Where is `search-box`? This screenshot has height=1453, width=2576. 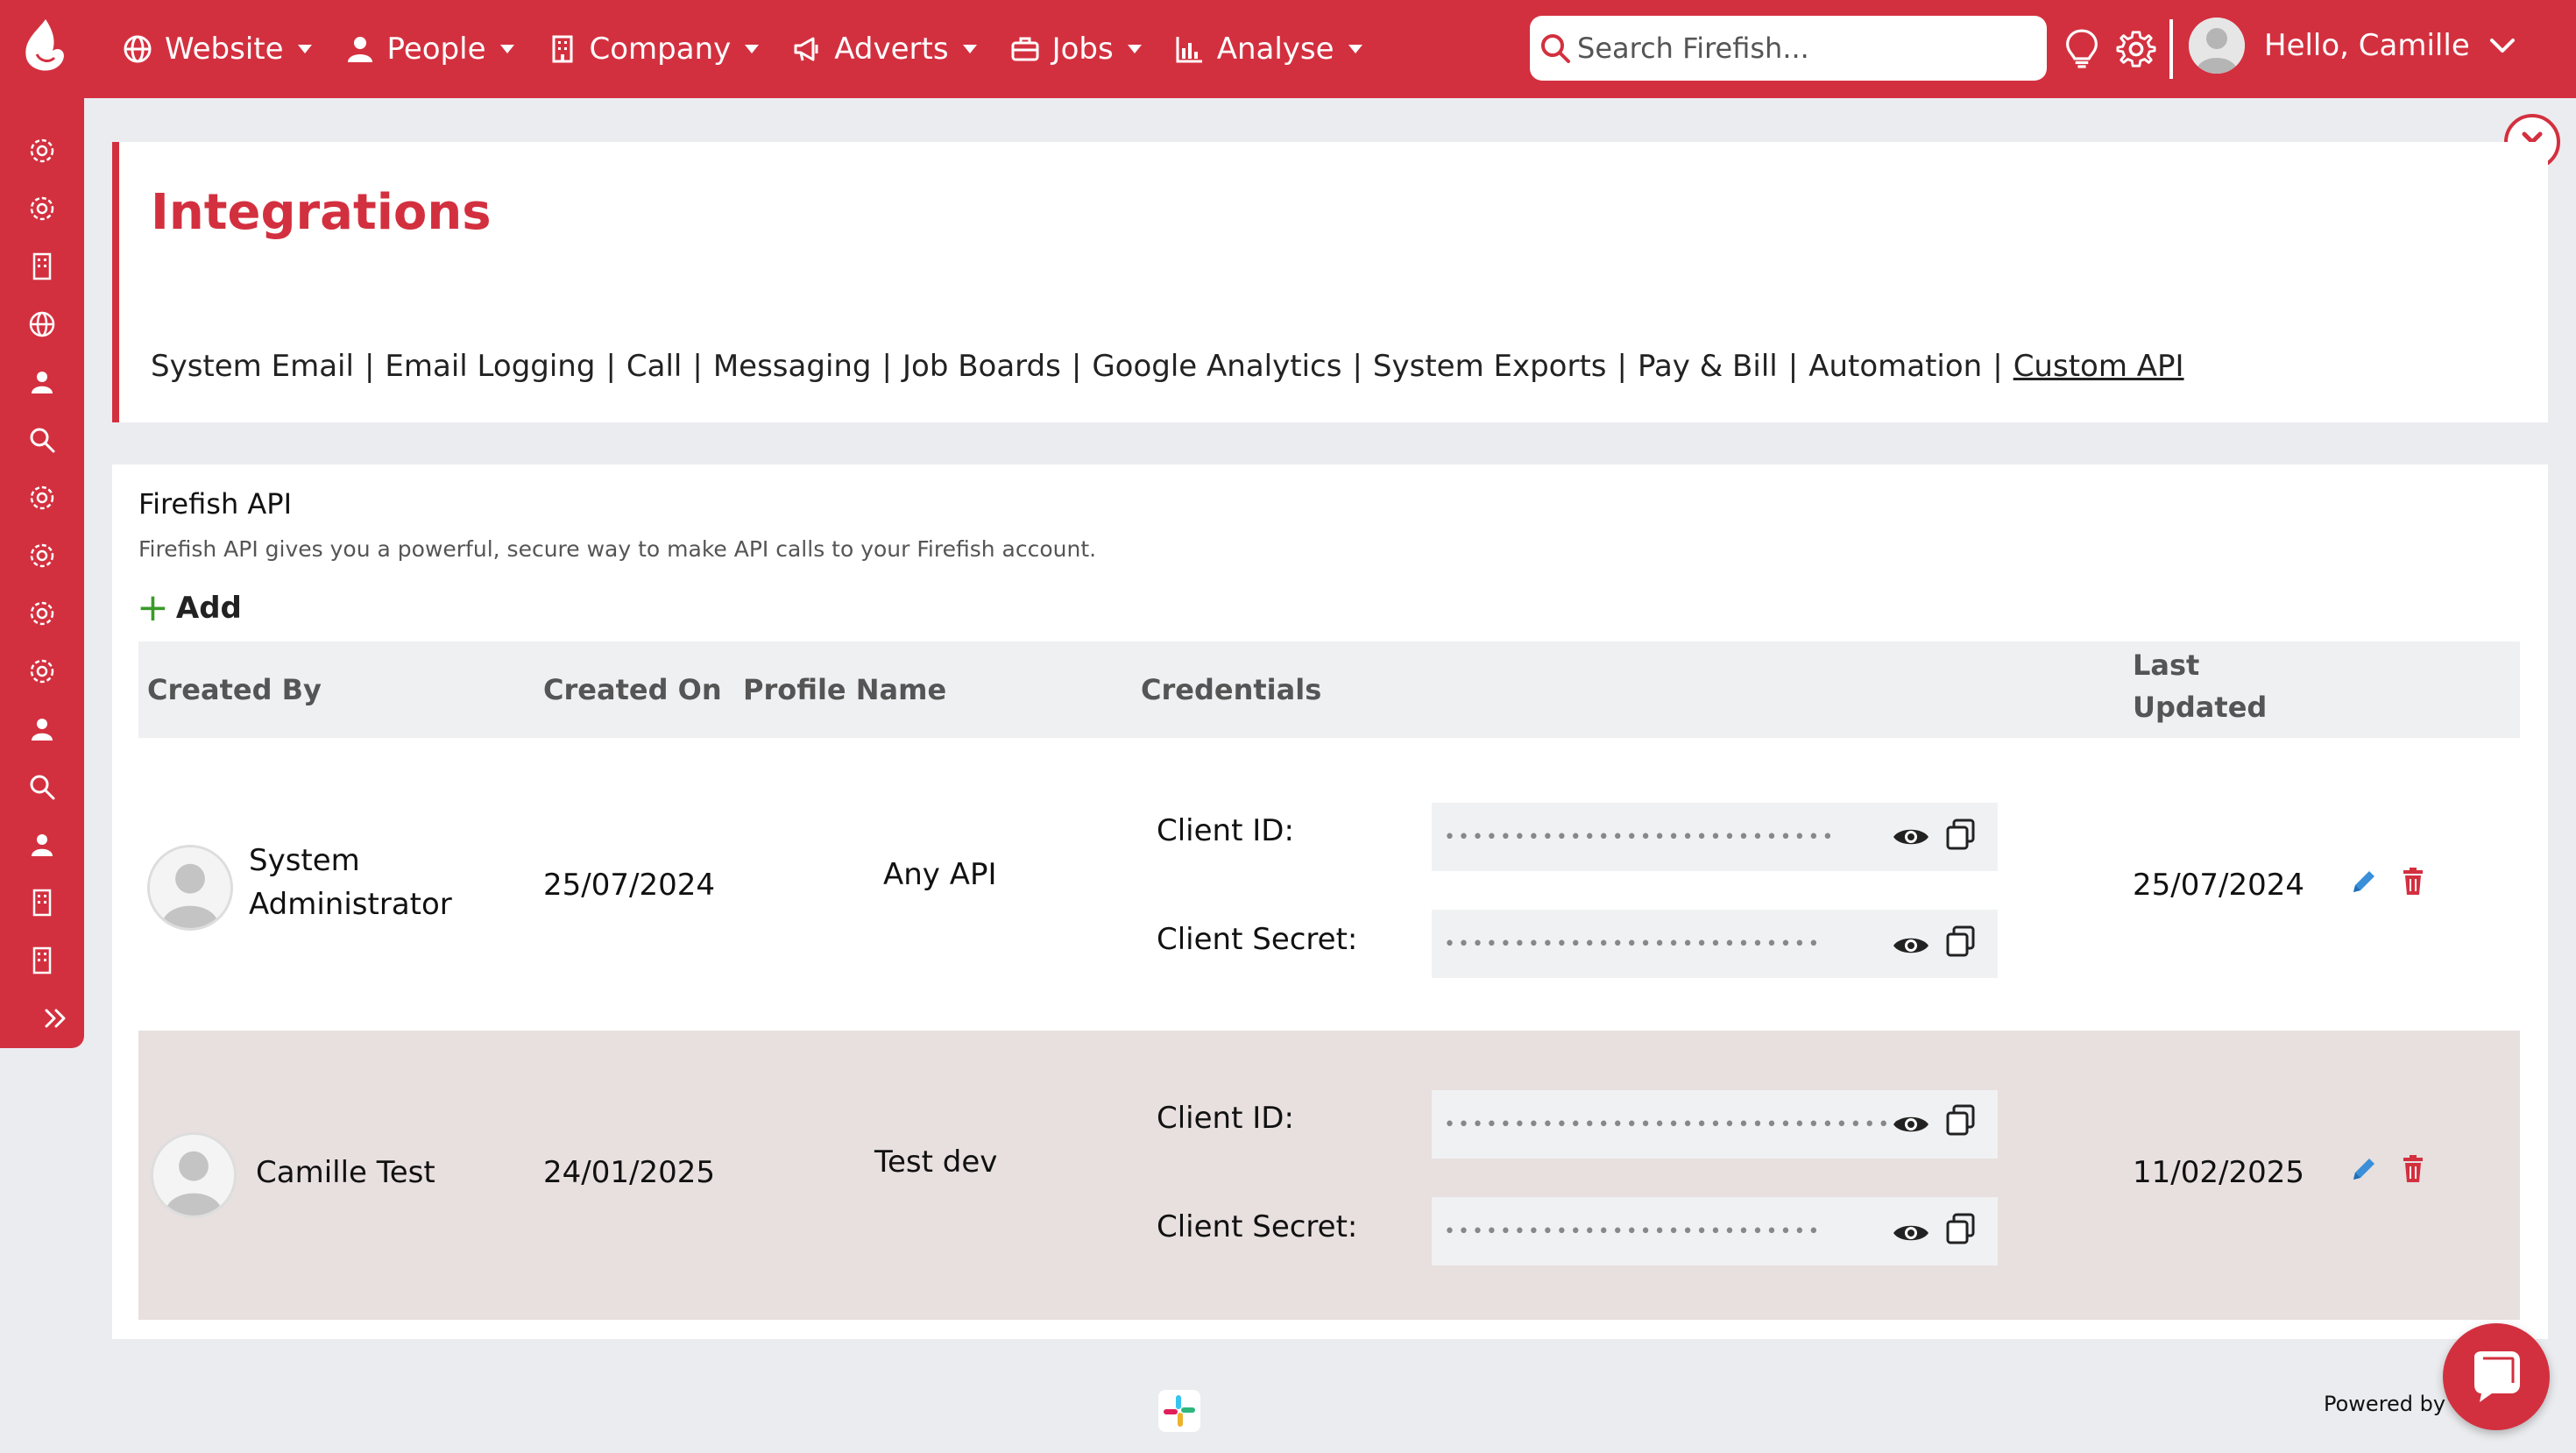
search-box is located at coordinates (1788, 48).